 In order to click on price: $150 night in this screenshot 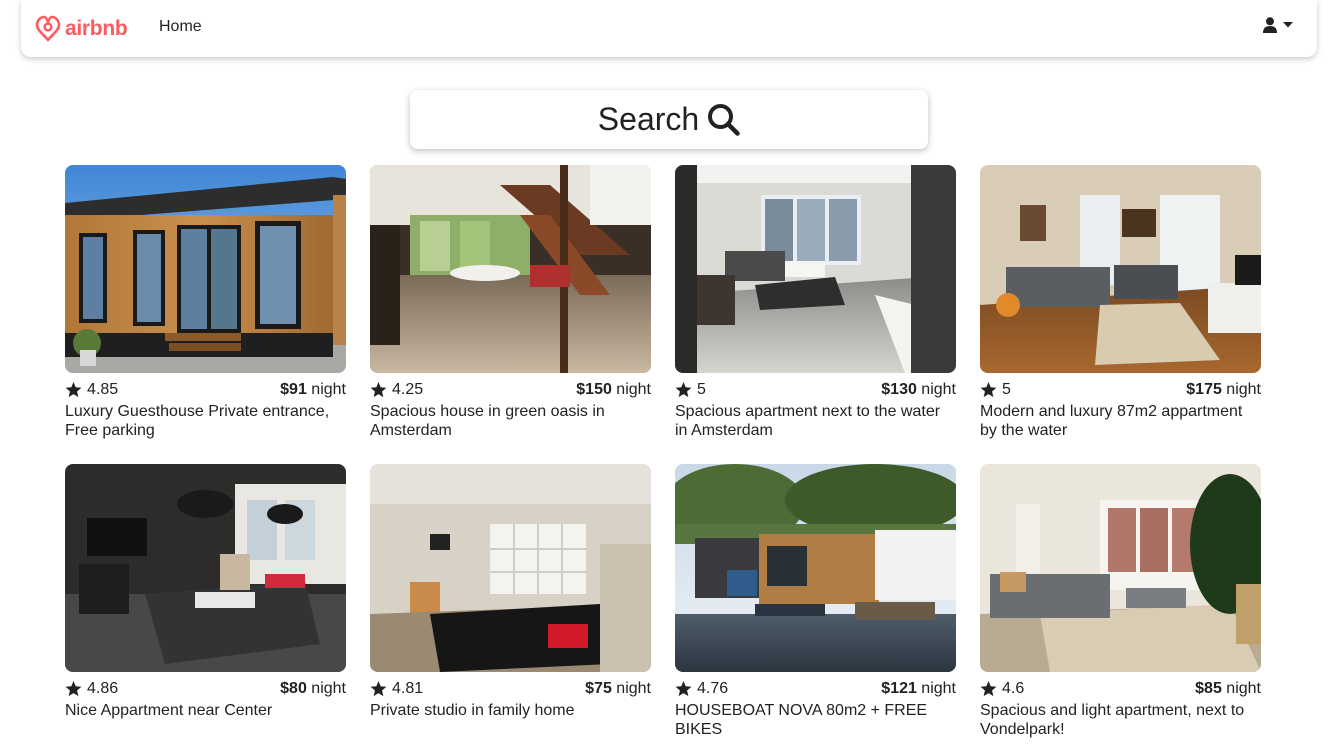, I will do `click(613, 390)`.